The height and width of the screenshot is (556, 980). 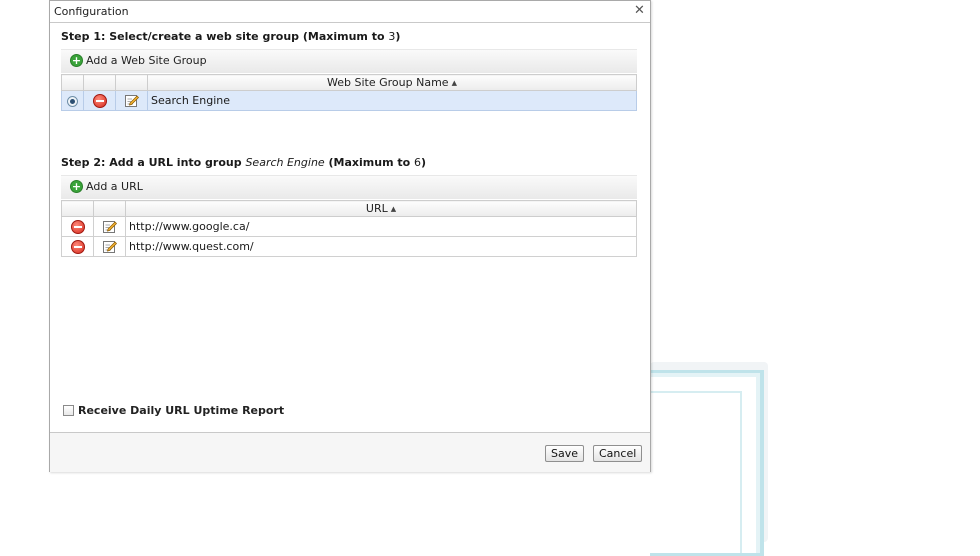 I want to click on step2-title-middle: (Maximum to, so click(x=369, y=162).